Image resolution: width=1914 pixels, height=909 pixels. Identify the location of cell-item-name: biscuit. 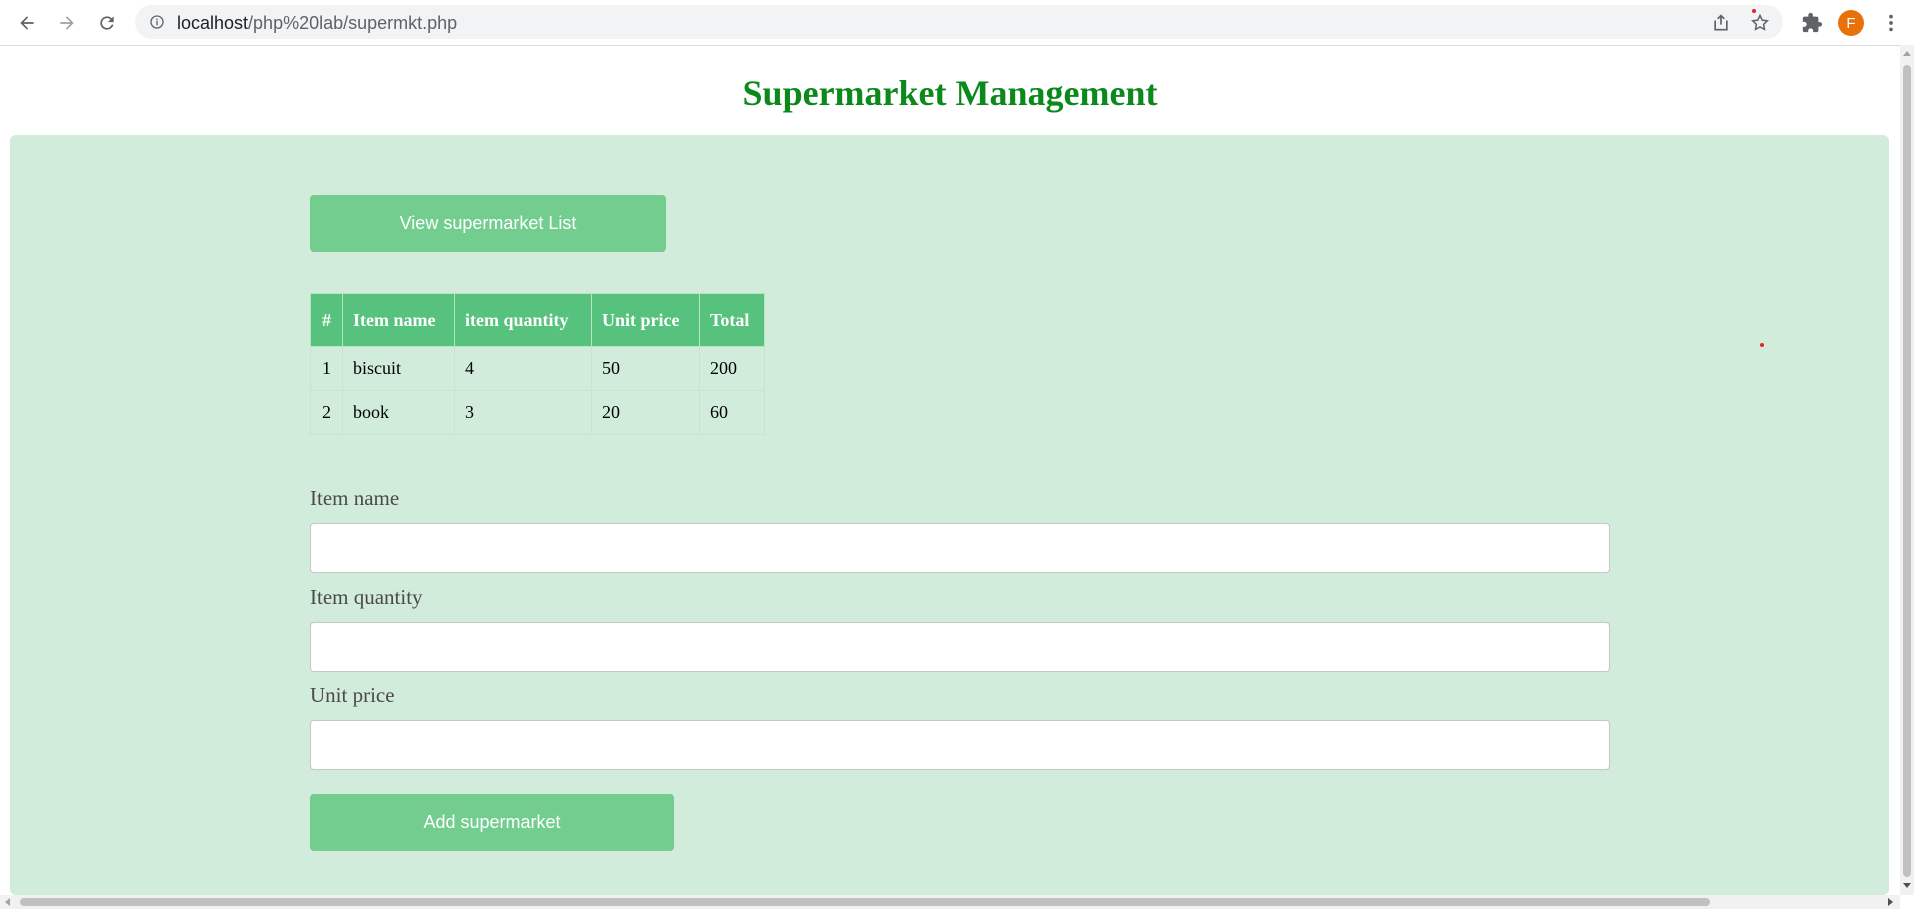
(398, 368).